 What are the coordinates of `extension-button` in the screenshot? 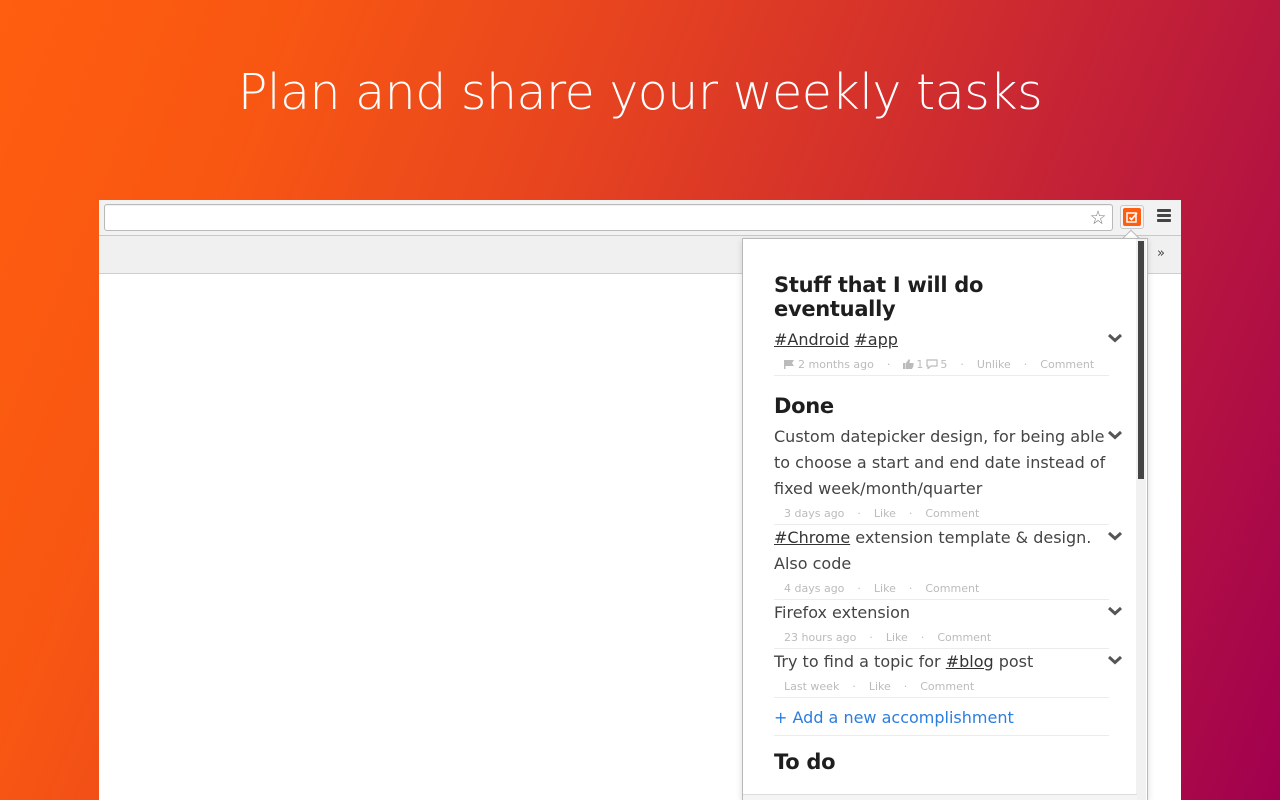 It's located at (1132, 217).